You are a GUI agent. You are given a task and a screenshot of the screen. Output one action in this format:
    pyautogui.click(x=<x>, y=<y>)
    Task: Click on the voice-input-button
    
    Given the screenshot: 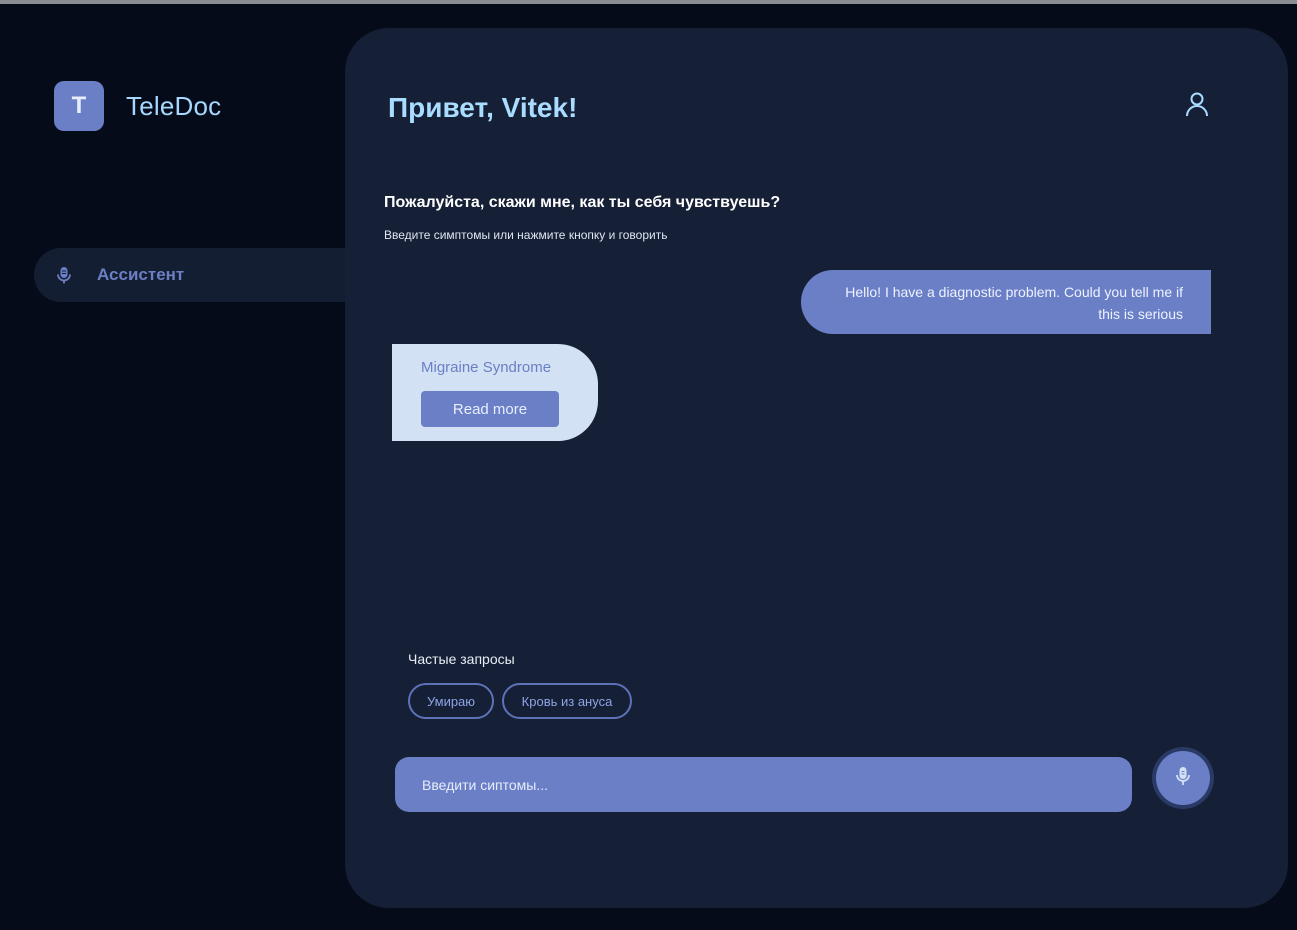 What is the action you would take?
    pyautogui.click(x=1183, y=778)
    